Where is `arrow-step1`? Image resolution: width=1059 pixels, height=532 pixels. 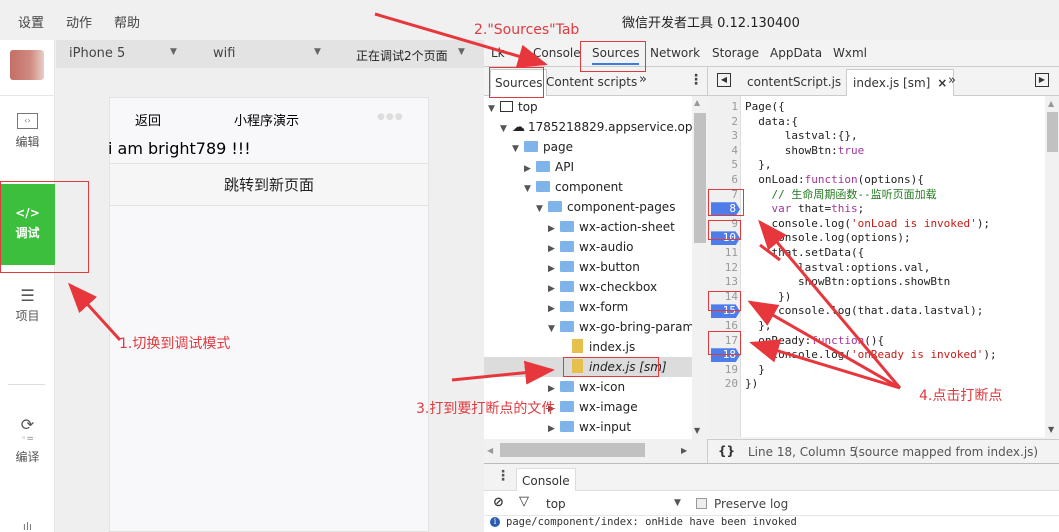
arrow-step1 is located at coordinates (94, 312).